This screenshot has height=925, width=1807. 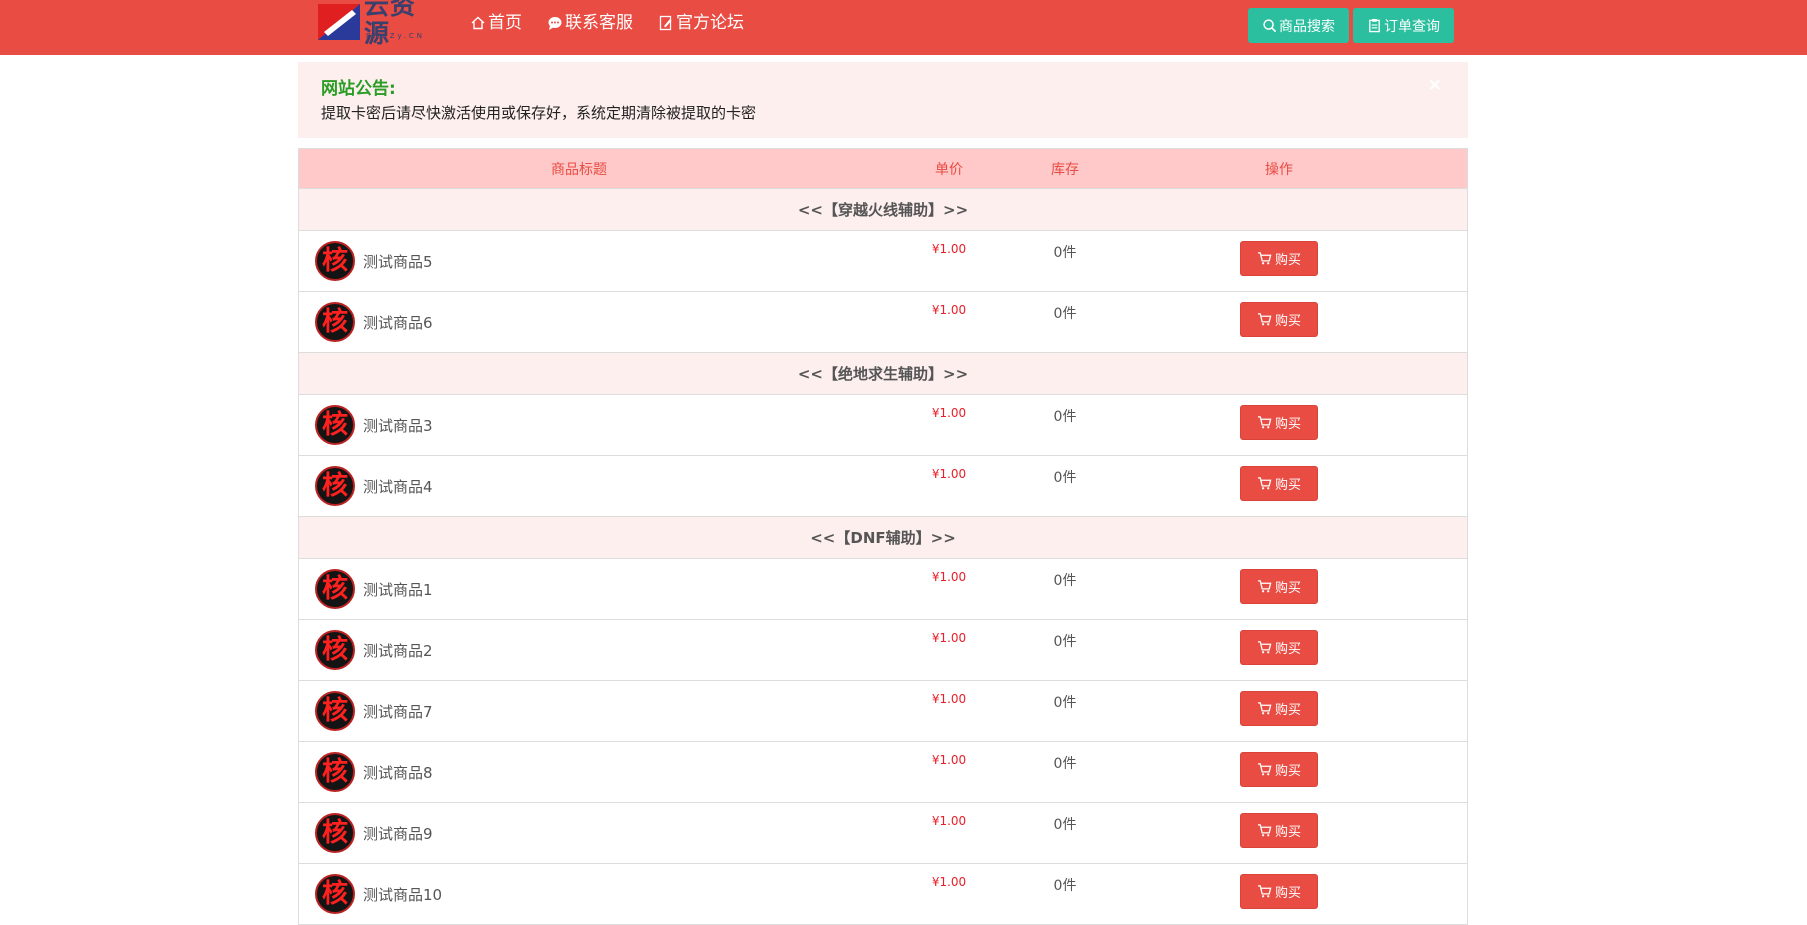 What do you see at coordinates (396, 36) in the screenshot?
I see `logo-subtext: EMaZy.CN` at bounding box center [396, 36].